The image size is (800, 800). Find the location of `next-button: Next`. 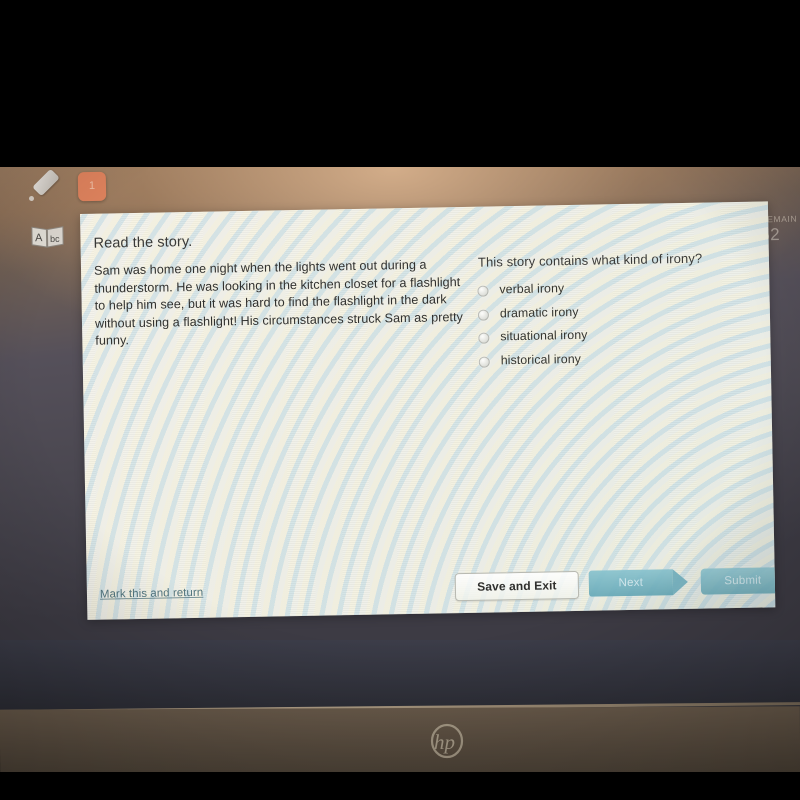

next-button: Next is located at coordinates (631, 583).